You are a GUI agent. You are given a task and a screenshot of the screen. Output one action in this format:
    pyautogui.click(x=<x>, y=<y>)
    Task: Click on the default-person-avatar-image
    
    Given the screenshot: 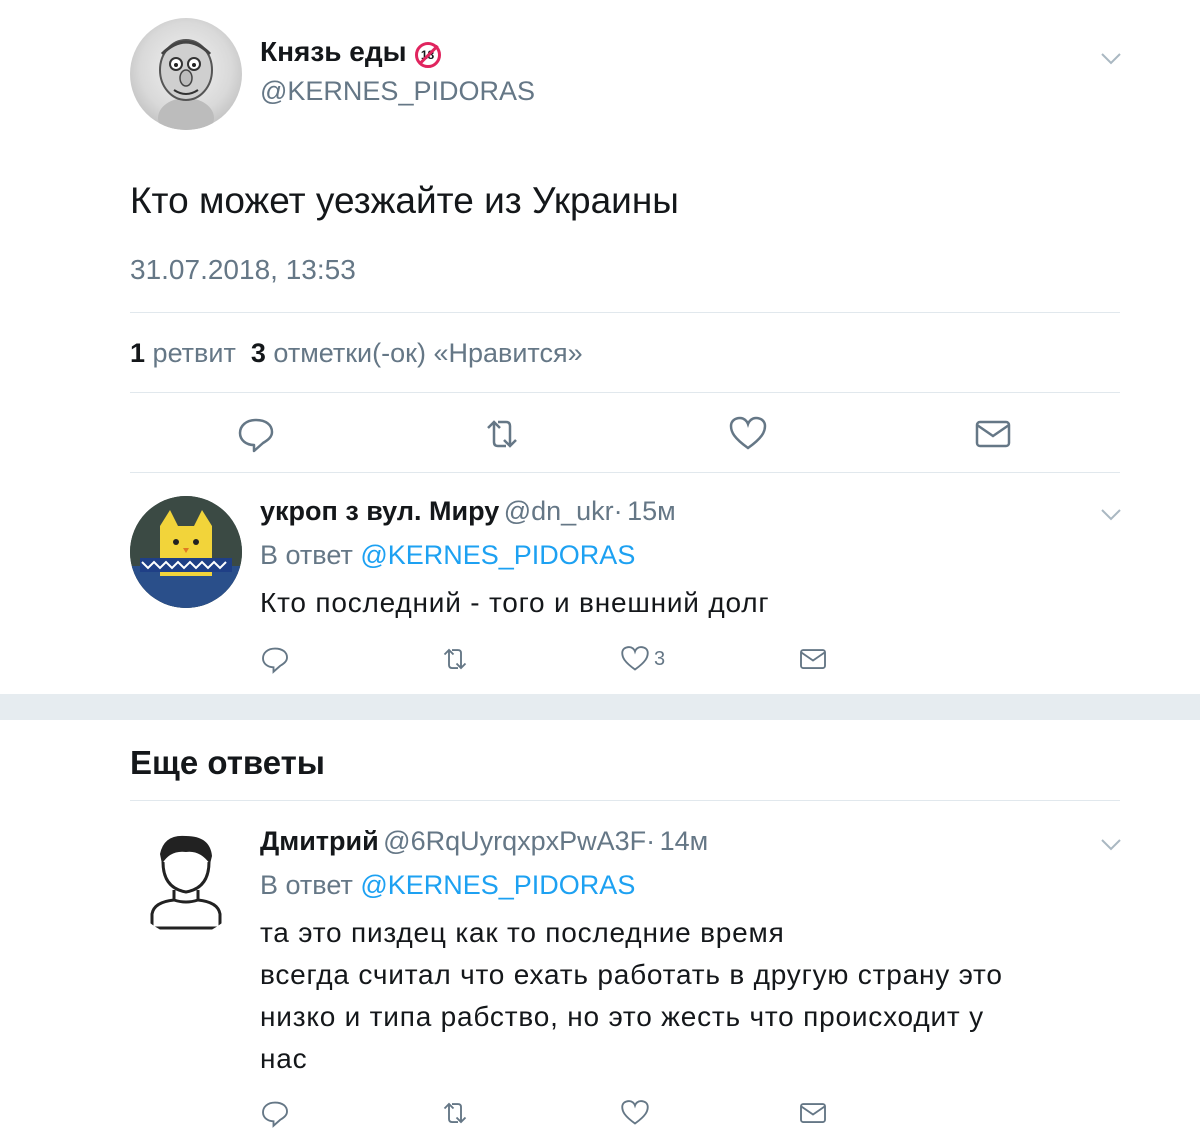 What is the action you would take?
    pyautogui.click(x=186, y=882)
    